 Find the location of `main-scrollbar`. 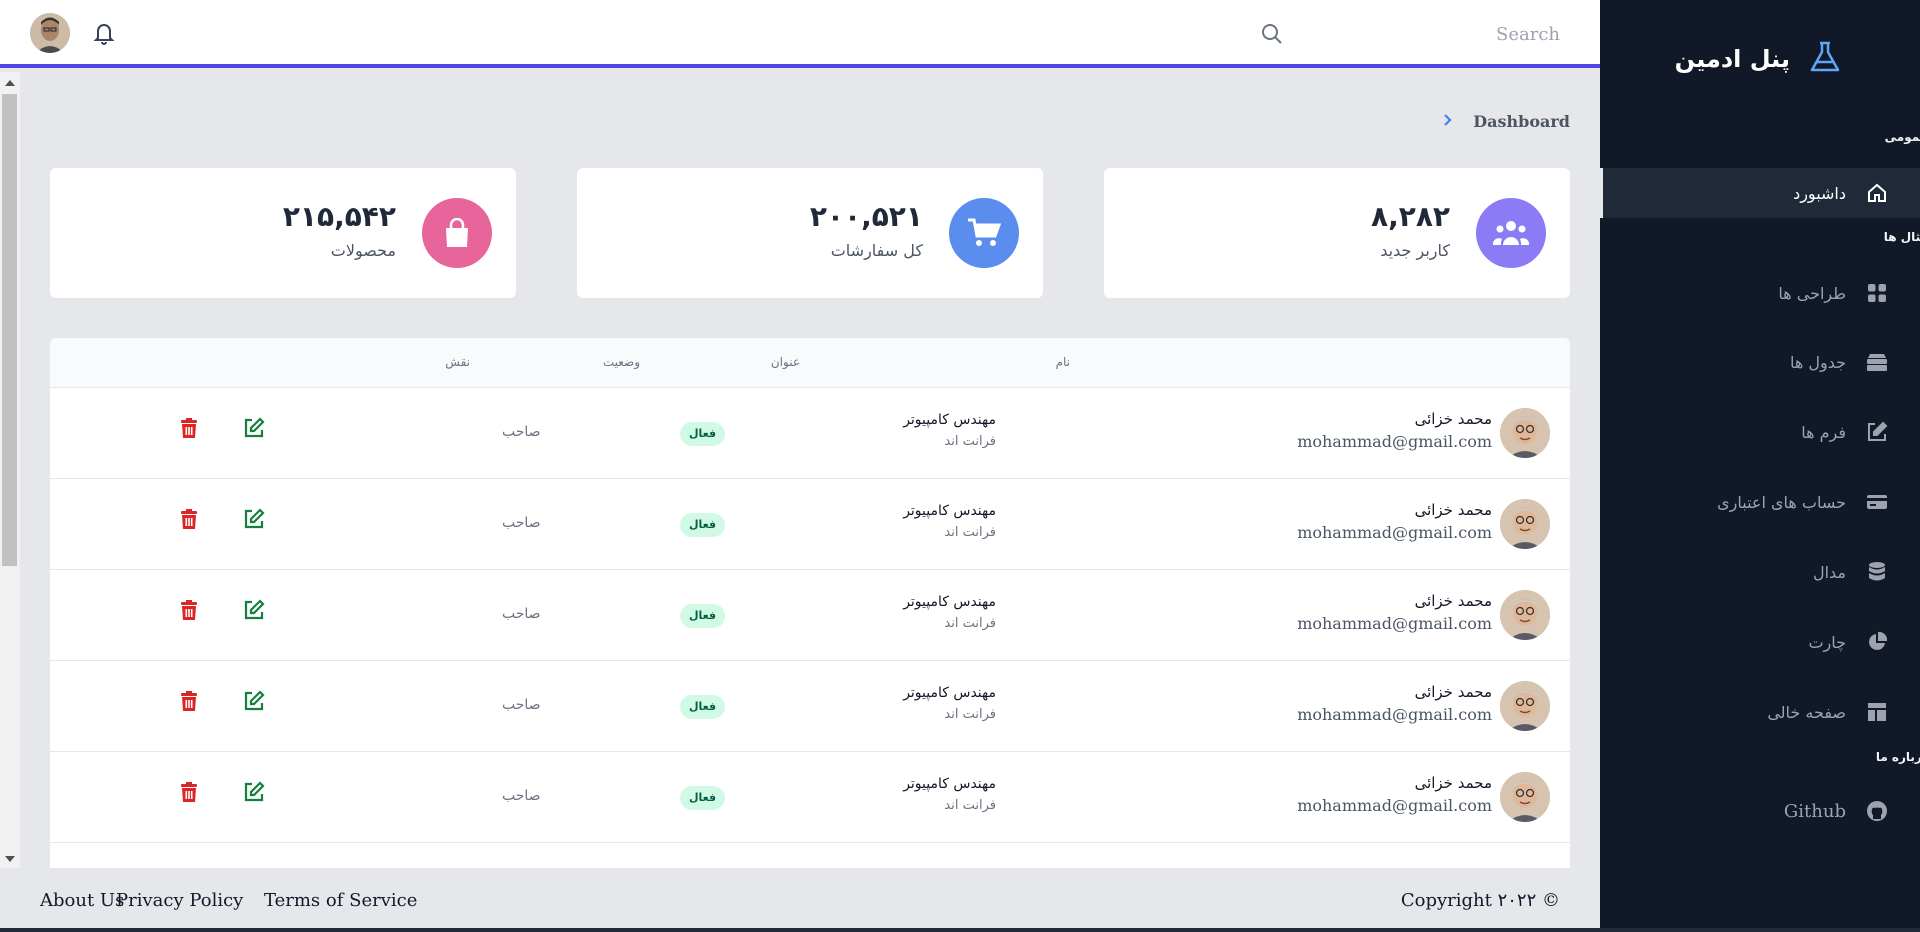

main-scrollbar is located at coordinates (10, 470).